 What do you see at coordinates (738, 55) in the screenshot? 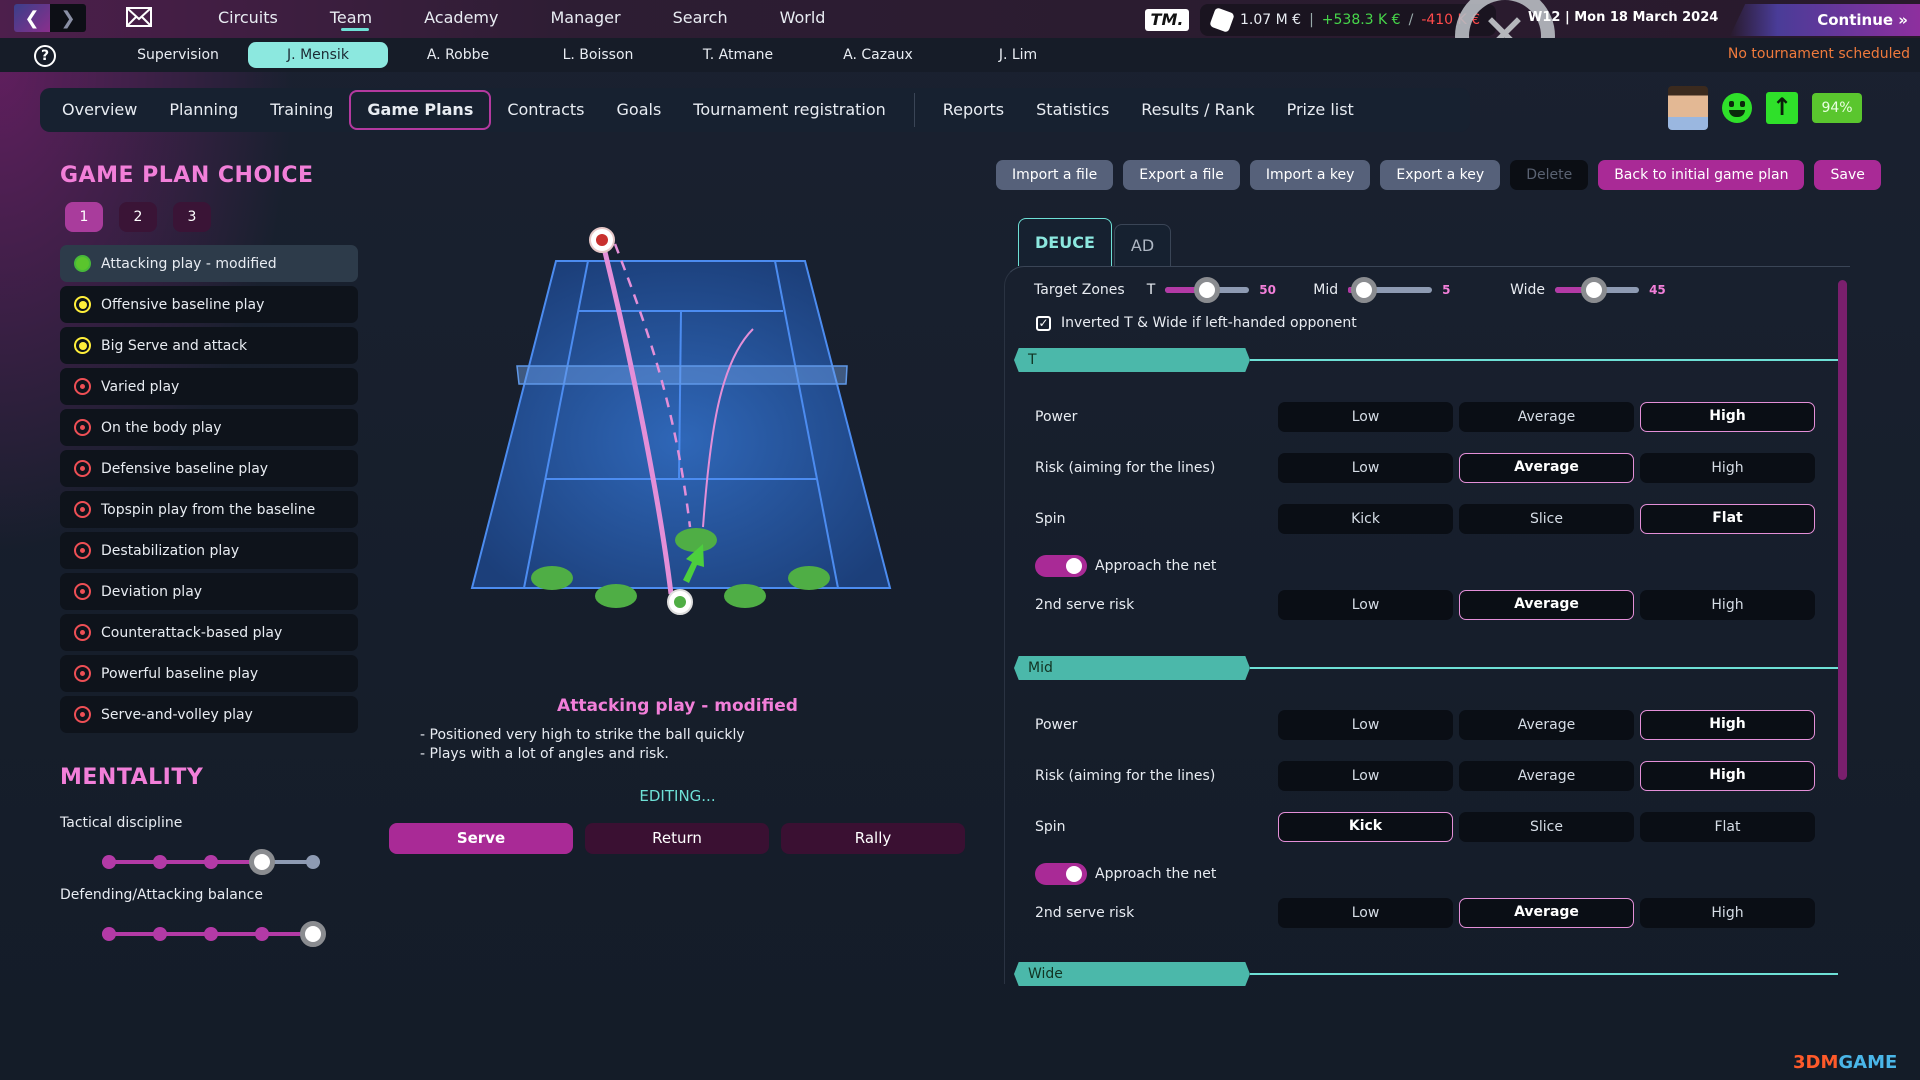
I see `player-tab-t-atmane: T. Atmane` at bounding box center [738, 55].